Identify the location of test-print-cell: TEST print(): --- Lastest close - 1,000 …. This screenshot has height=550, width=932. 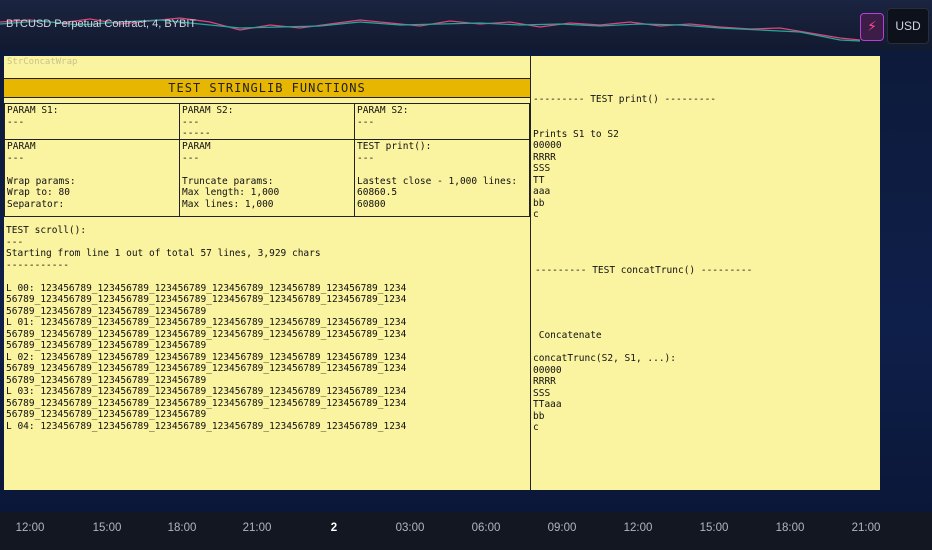
(442, 178).